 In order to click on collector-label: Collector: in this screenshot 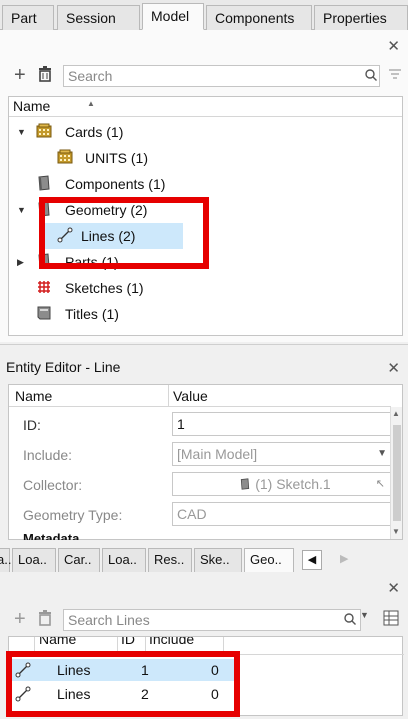, I will do `click(53, 485)`.